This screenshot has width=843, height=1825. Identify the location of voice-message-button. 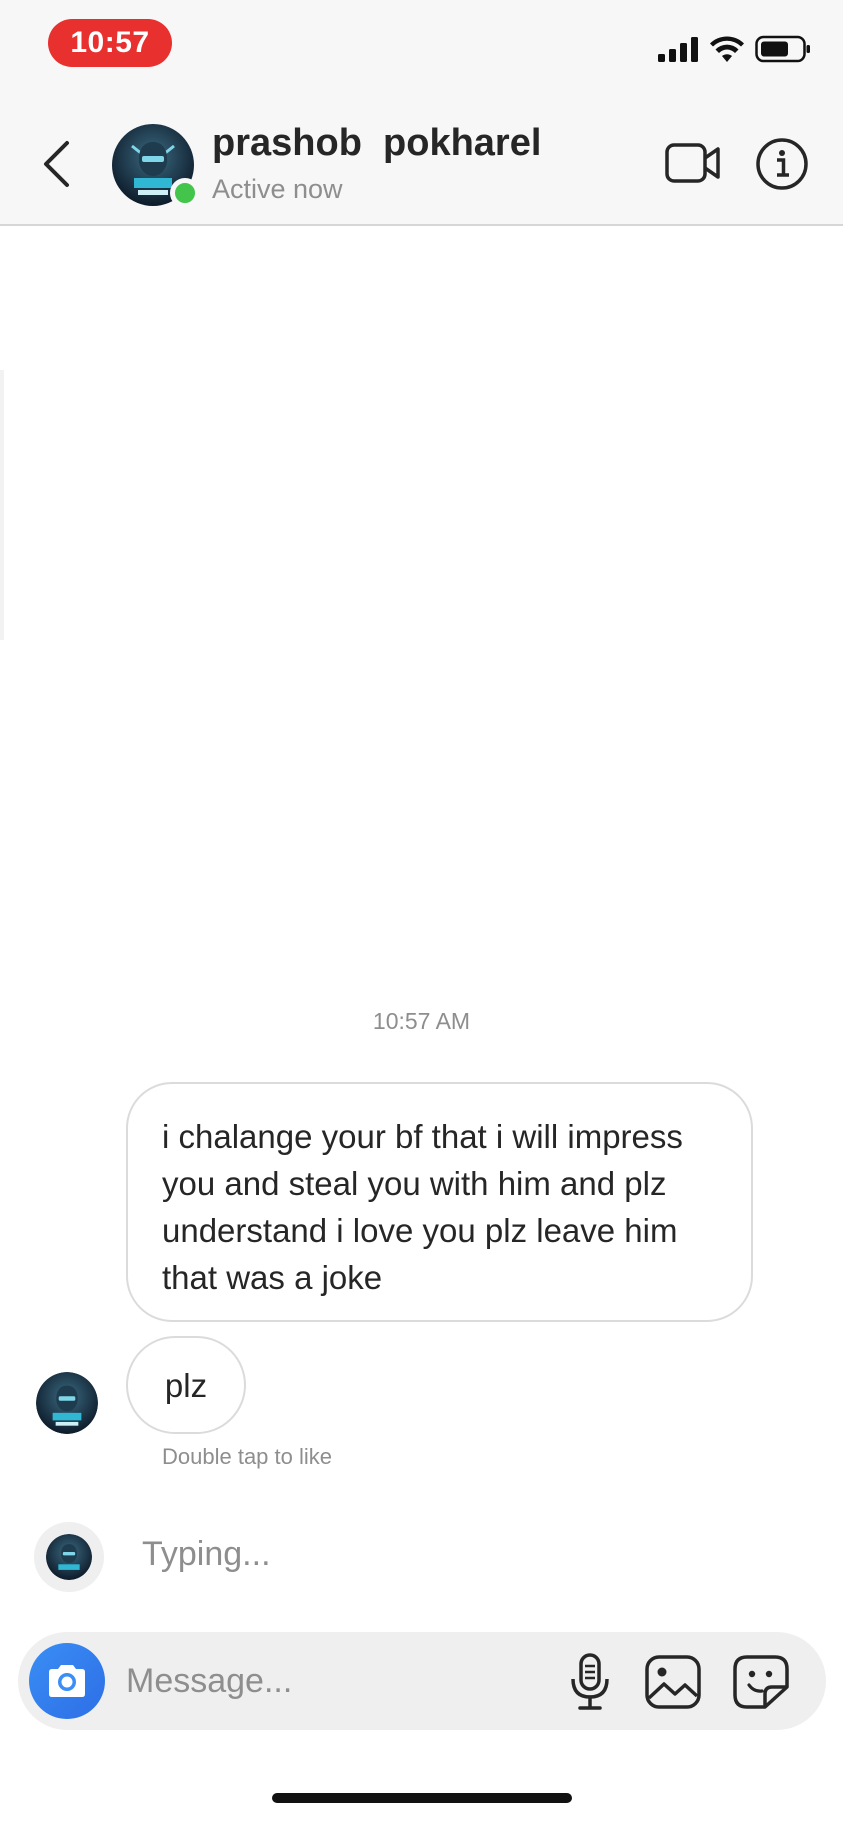
(590, 1682).